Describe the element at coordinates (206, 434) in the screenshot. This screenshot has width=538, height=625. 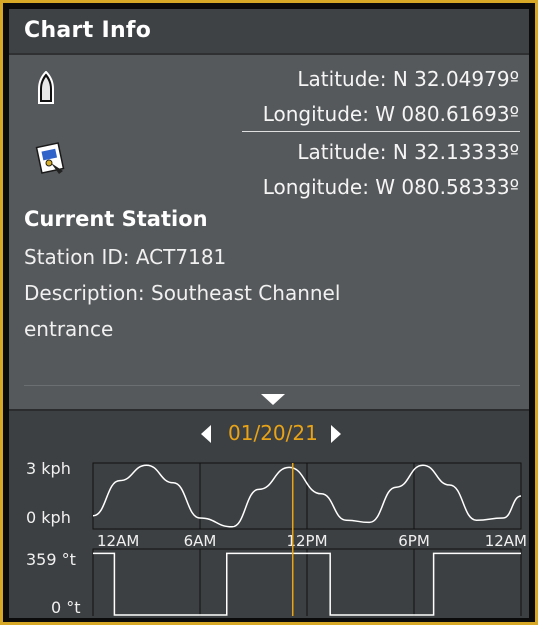
I see `triangle-left-icon` at that location.